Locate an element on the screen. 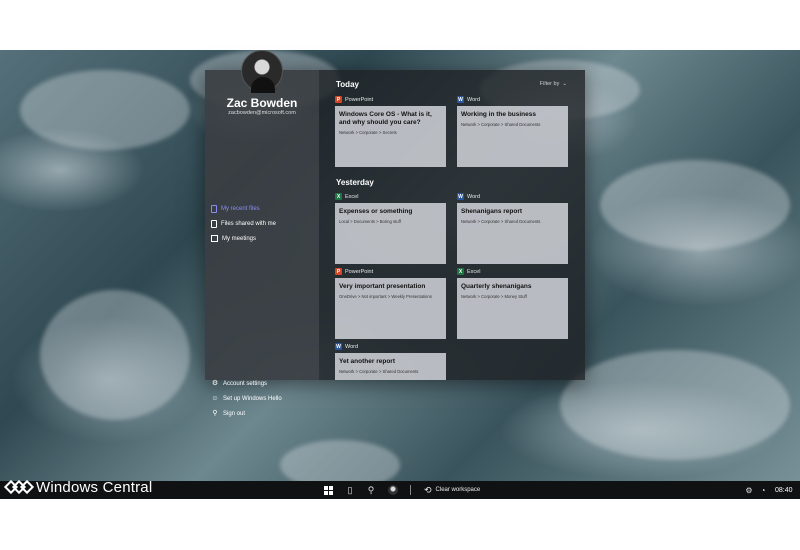  brand-text: Windows Central is located at coordinates (94, 487).